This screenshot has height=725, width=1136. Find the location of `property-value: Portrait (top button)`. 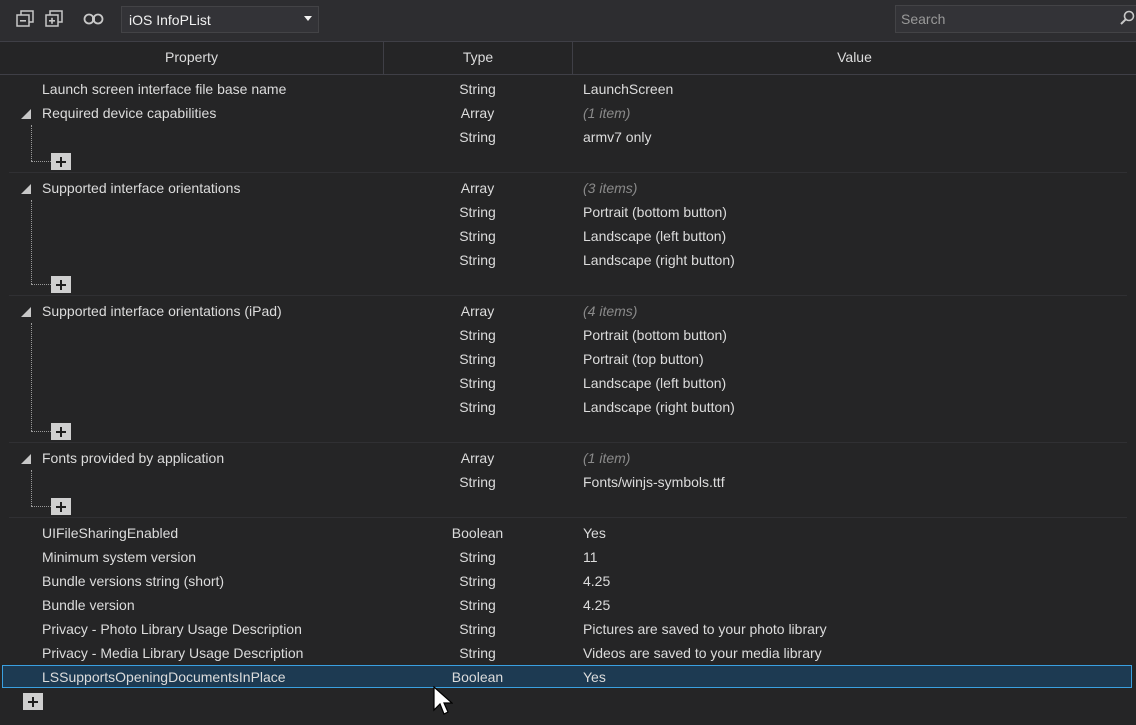

property-value: Portrait (top button) is located at coordinates (643, 359).